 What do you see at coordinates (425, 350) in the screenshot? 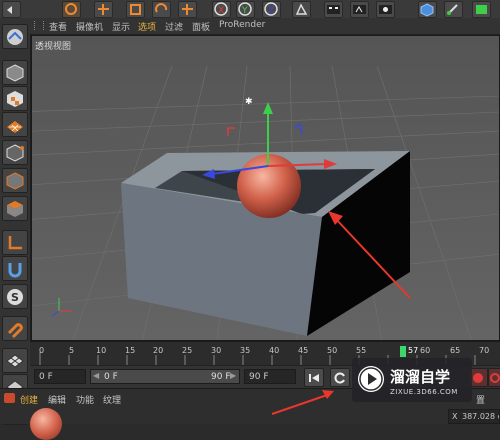
I see `tick-label: 60` at bounding box center [425, 350].